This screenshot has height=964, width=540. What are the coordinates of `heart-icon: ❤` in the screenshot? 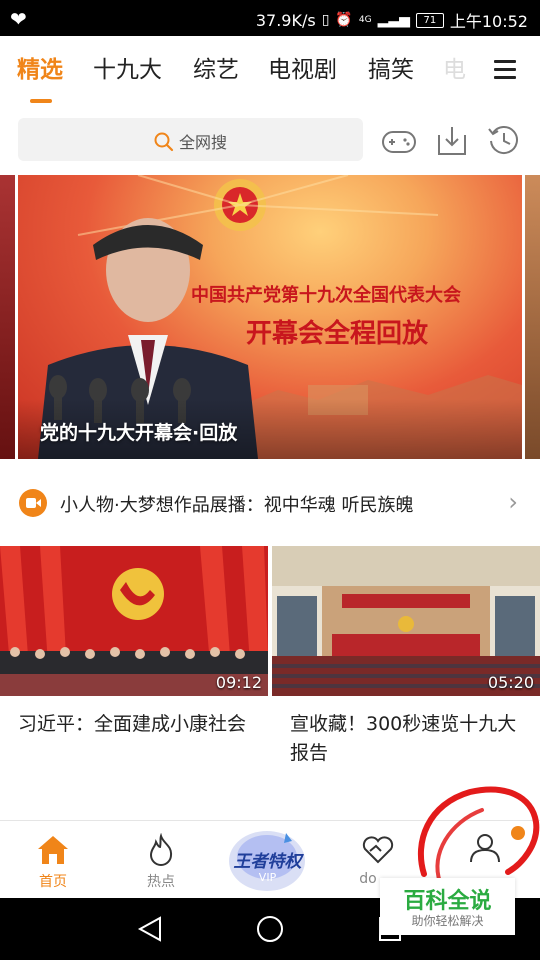 It's located at (18, 19).